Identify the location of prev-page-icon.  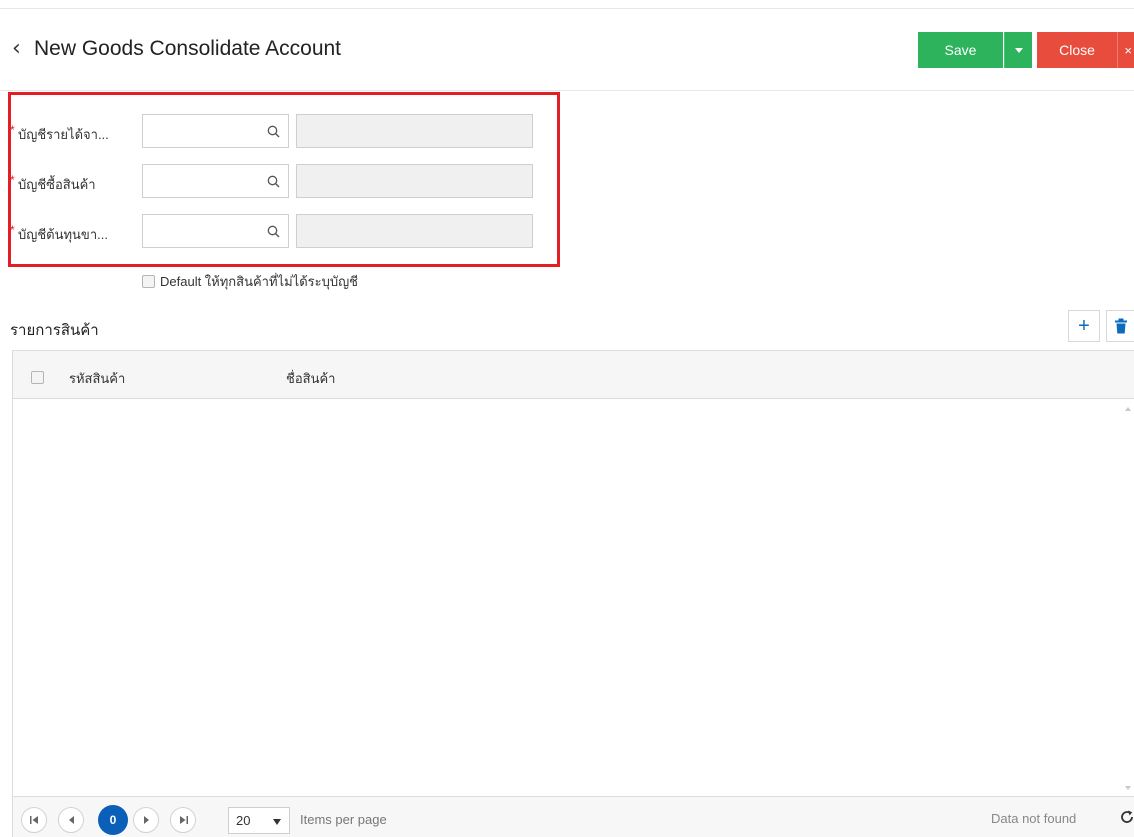
(71, 820).